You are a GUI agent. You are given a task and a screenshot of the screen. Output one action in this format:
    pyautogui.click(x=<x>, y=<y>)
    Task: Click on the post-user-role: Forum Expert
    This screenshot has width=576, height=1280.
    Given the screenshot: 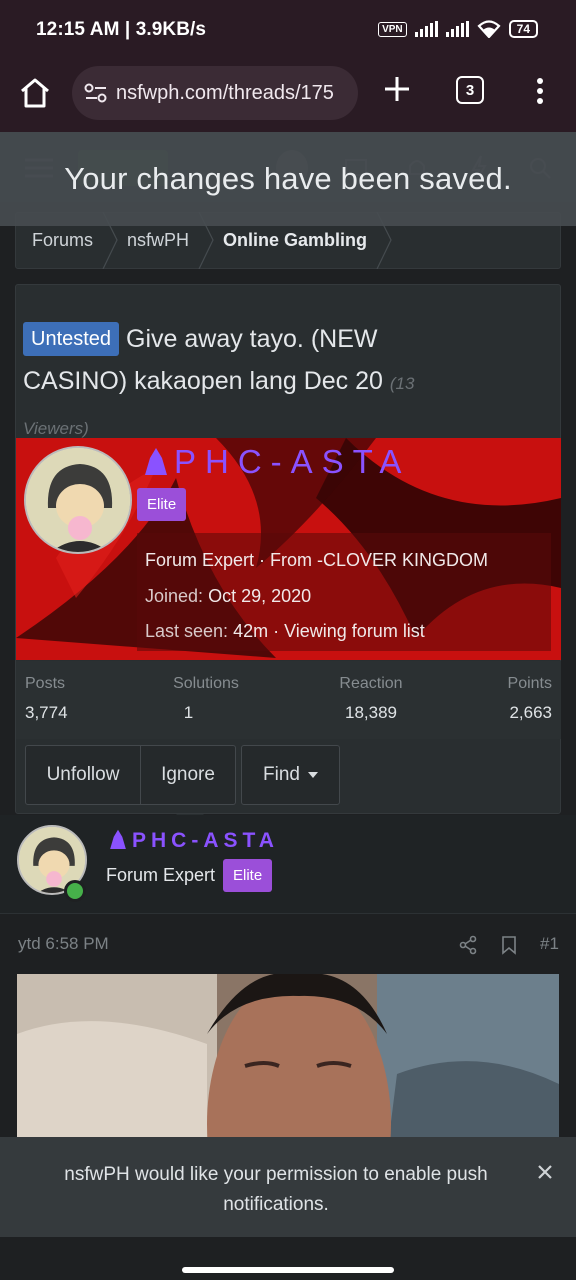 What is the action you would take?
    pyautogui.click(x=161, y=875)
    